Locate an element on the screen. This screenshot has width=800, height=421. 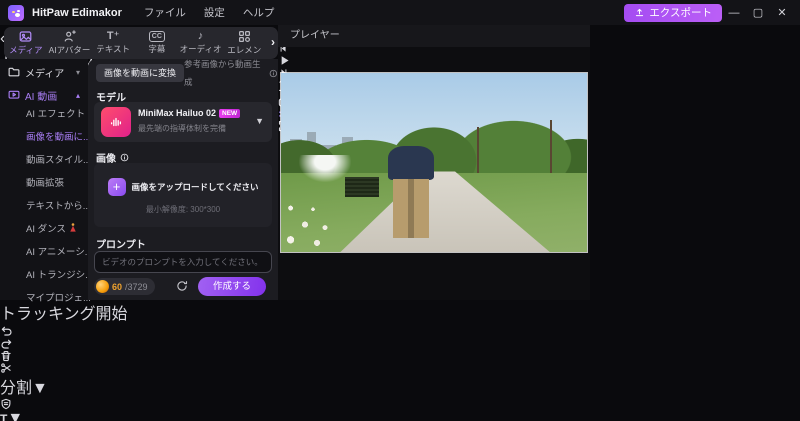
tab-reference-generate: 参考画像から動画生成 is located at coordinates (231, 73).